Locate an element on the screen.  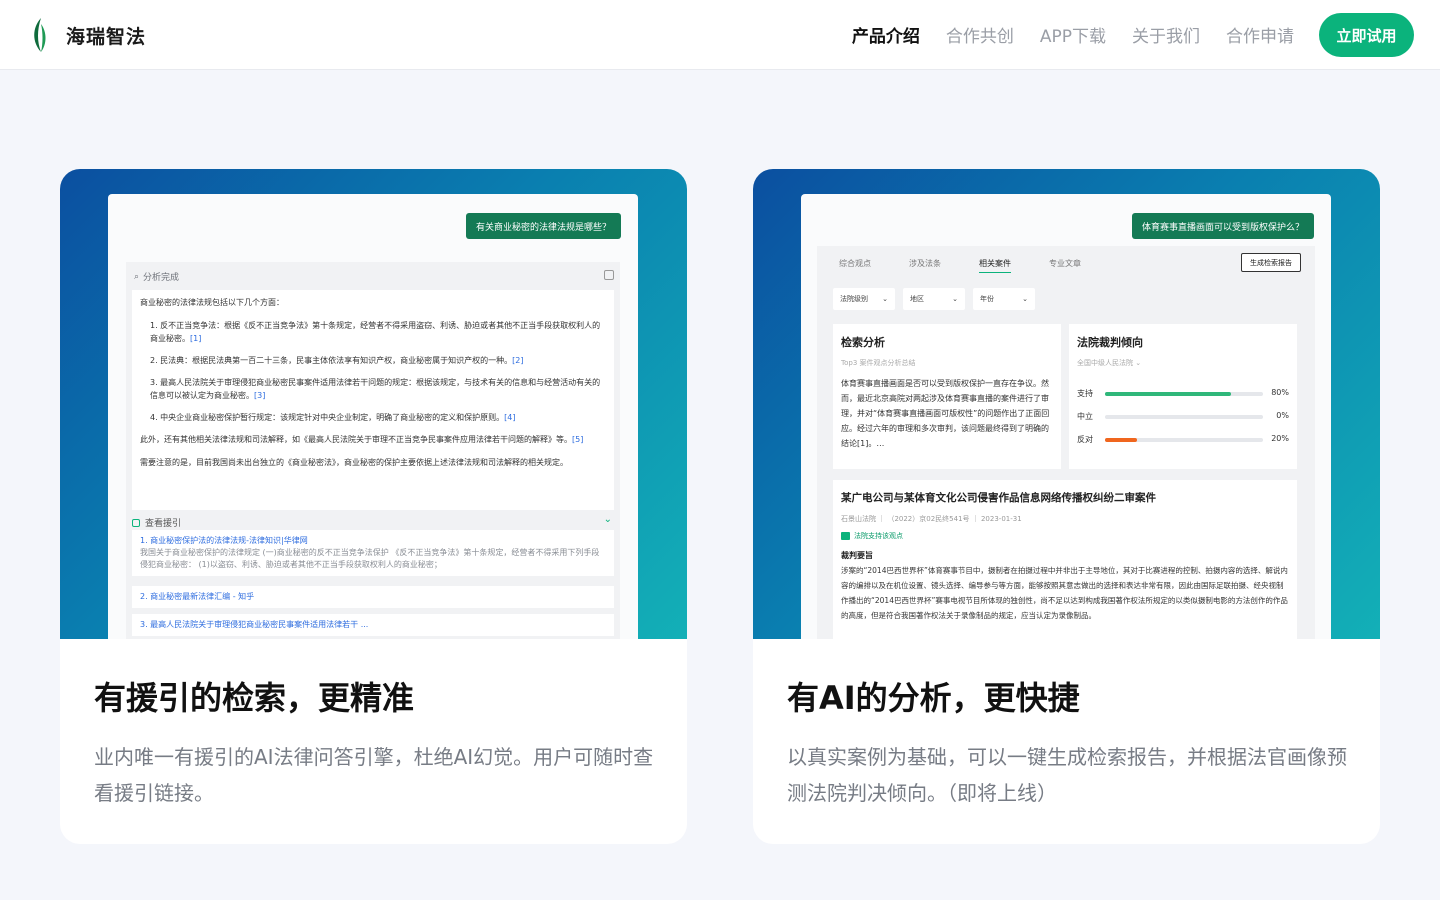
nav-item-cocreate: 合作共创 is located at coordinates (980, 34).